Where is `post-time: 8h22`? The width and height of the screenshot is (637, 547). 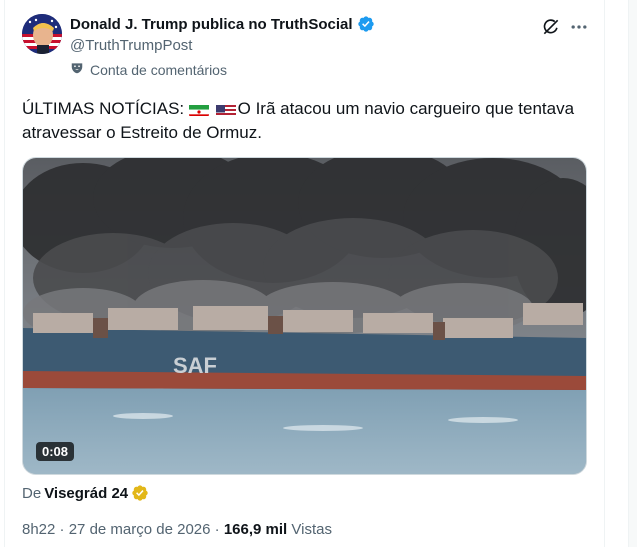 post-time: 8h22 is located at coordinates (38, 529).